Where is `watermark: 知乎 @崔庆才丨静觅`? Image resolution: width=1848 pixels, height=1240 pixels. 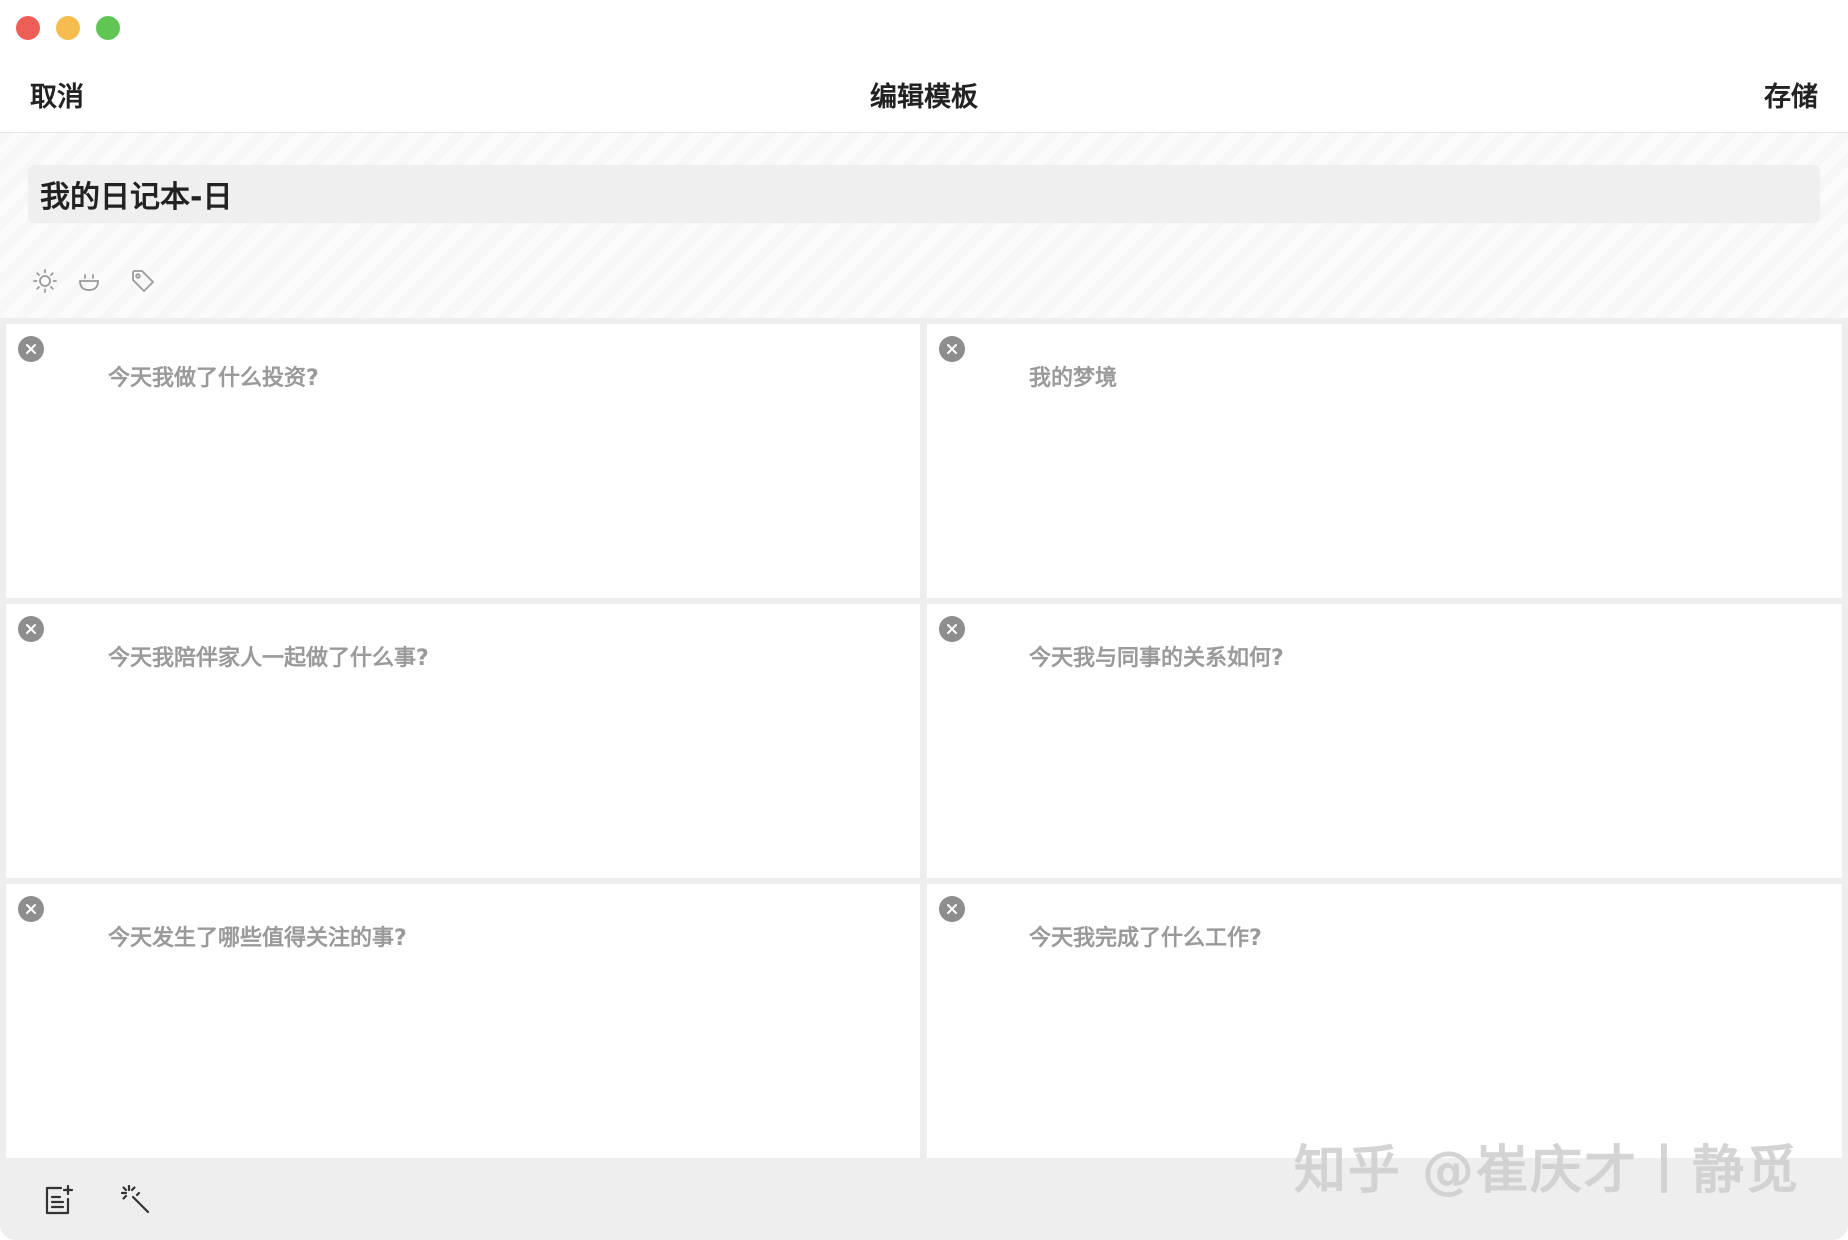
watermark: 知乎 @崔庆才丨静觅 is located at coordinates (1546, 1171).